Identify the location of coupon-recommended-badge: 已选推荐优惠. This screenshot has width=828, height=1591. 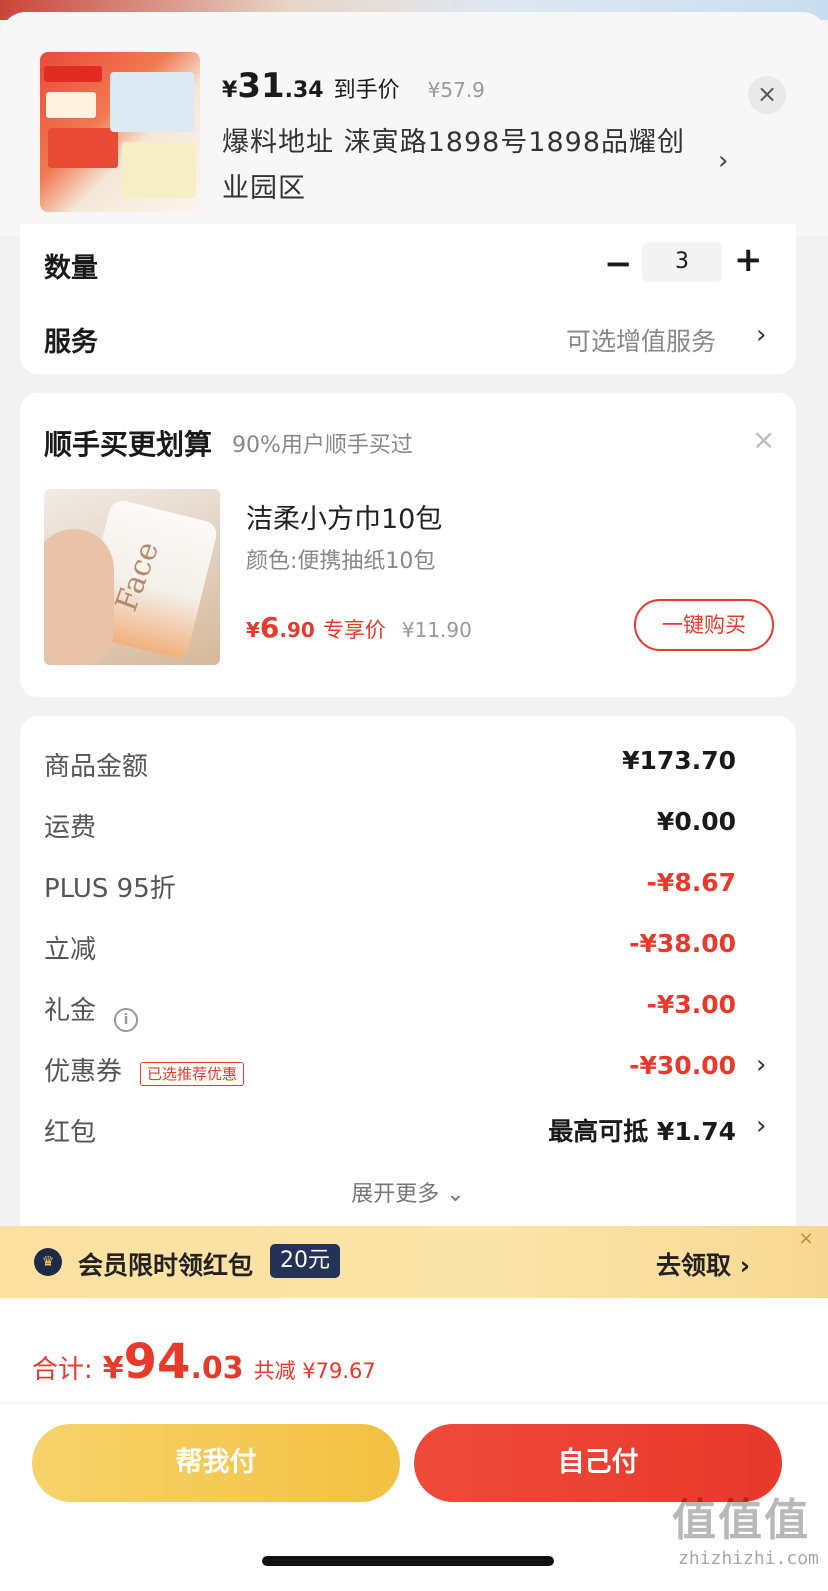
(192, 1074).